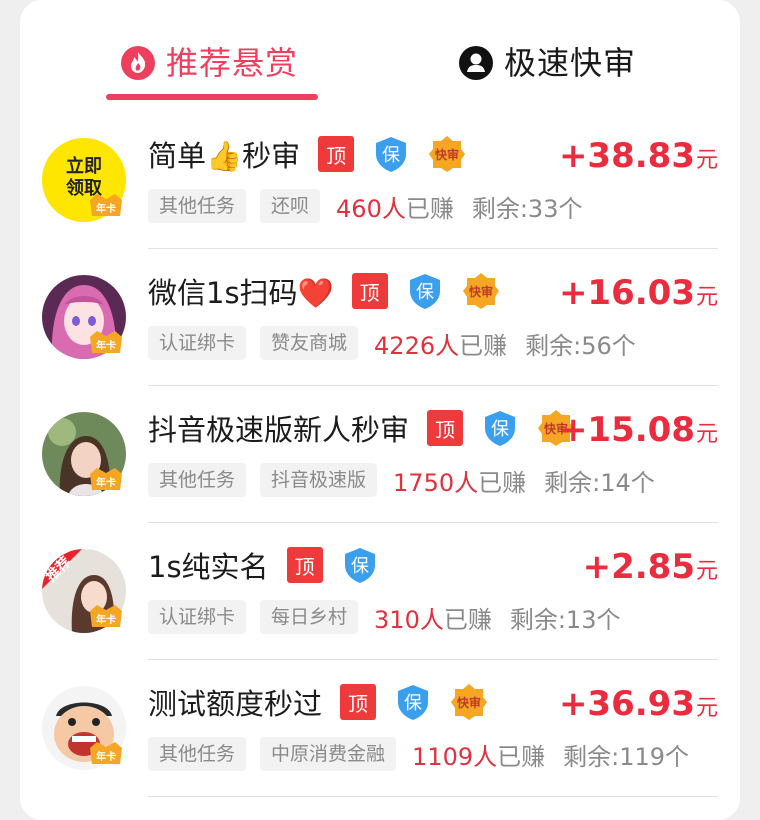  What do you see at coordinates (235, 704) in the screenshot?
I see `task-title: 测试额度秒过` at bounding box center [235, 704].